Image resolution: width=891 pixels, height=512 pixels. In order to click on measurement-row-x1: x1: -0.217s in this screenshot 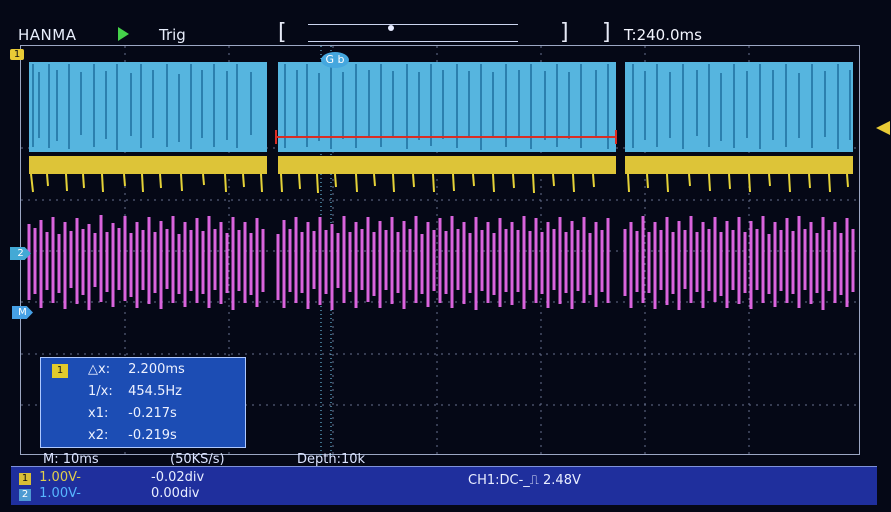, I will do `click(132, 413)`.